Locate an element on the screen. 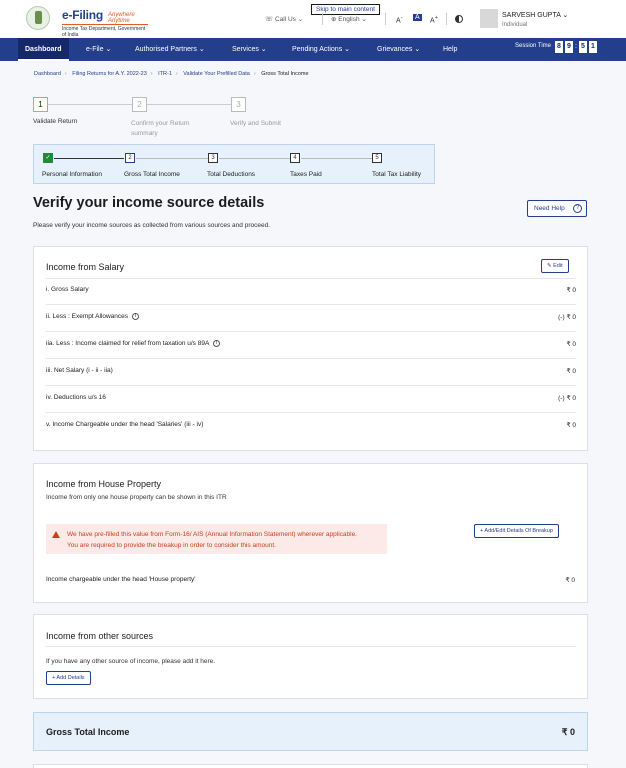 The width and height of the screenshot is (626, 768). nav-grievances-label: Grievances is located at coordinates (395, 49).